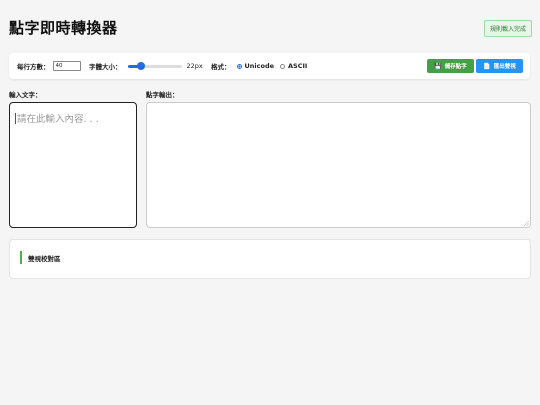 This screenshot has height=405, width=540. Describe the element at coordinates (526, 223) in the screenshot. I see `resize-grip-icon` at that location.